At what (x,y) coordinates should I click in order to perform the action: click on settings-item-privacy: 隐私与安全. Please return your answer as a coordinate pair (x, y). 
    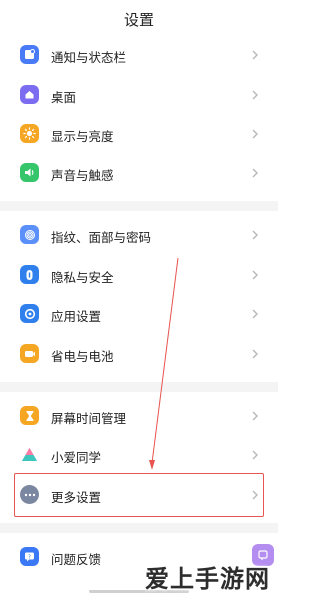
    Looking at the image, I should click on (139, 275).